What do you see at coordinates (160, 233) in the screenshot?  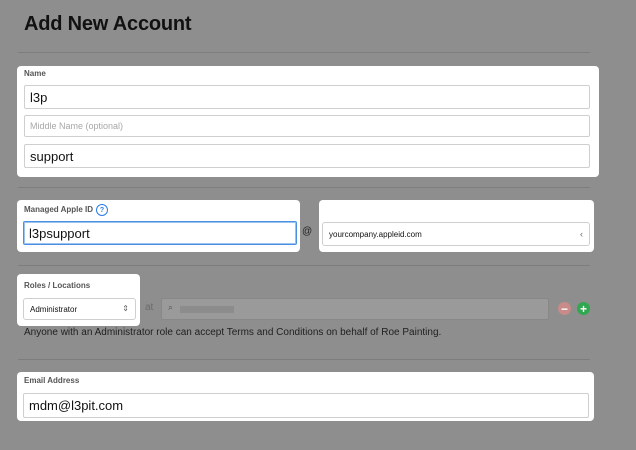 I see `apple-id-username-field: l3psupport` at bounding box center [160, 233].